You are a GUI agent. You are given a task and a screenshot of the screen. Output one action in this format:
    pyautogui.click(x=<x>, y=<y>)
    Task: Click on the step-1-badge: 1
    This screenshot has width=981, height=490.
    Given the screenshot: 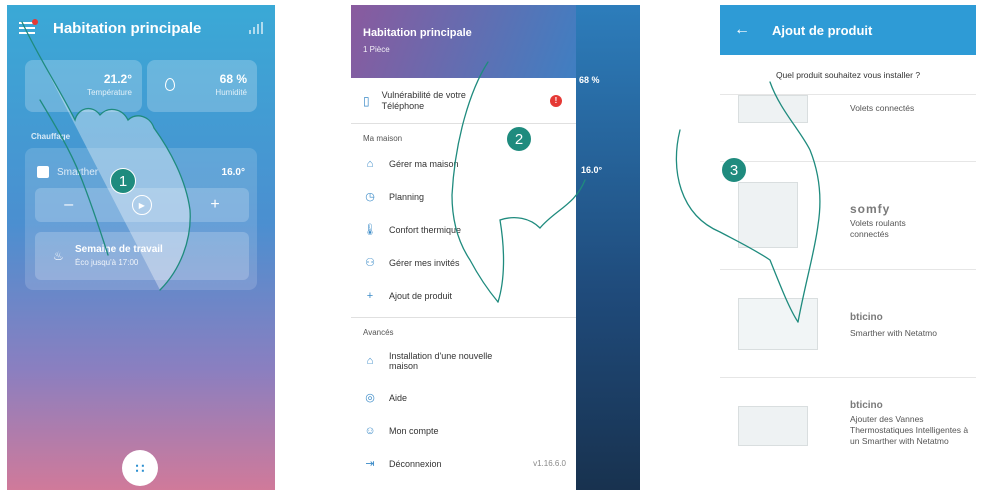 What is the action you would take?
    pyautogui.click(x=123, y=181)
    